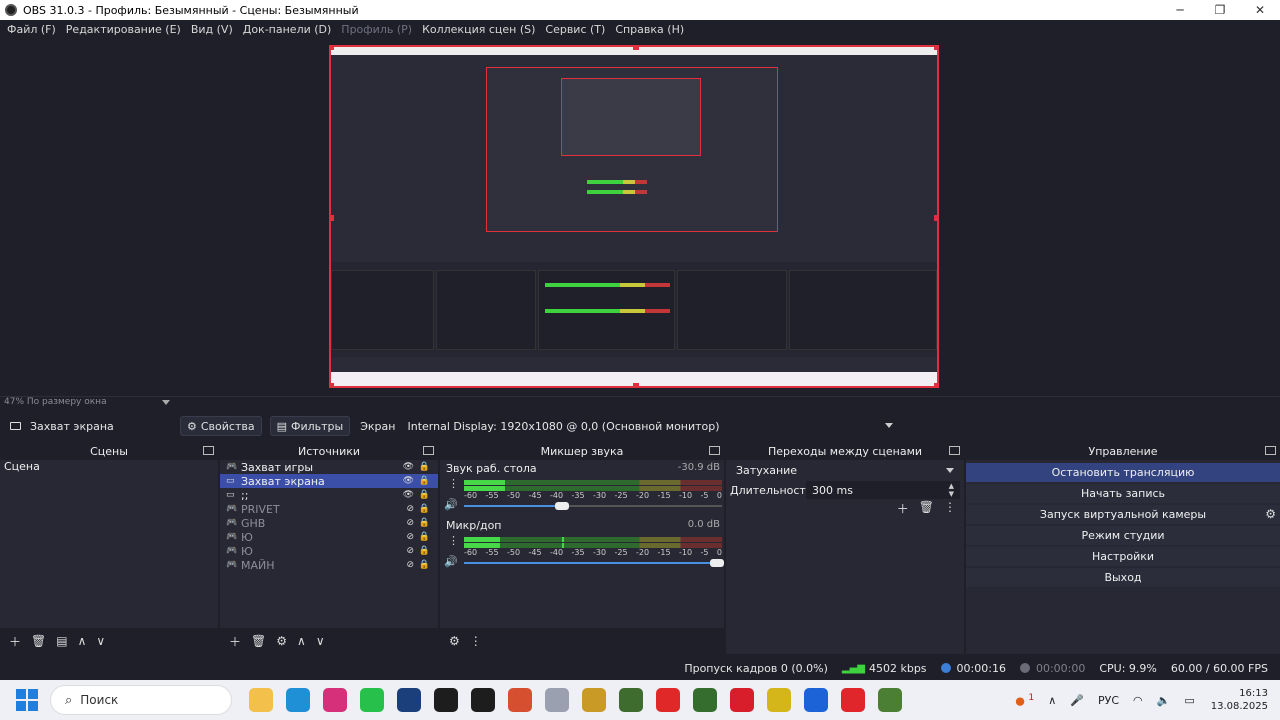  I want to click on minecraft-icon, so click(630, 700).